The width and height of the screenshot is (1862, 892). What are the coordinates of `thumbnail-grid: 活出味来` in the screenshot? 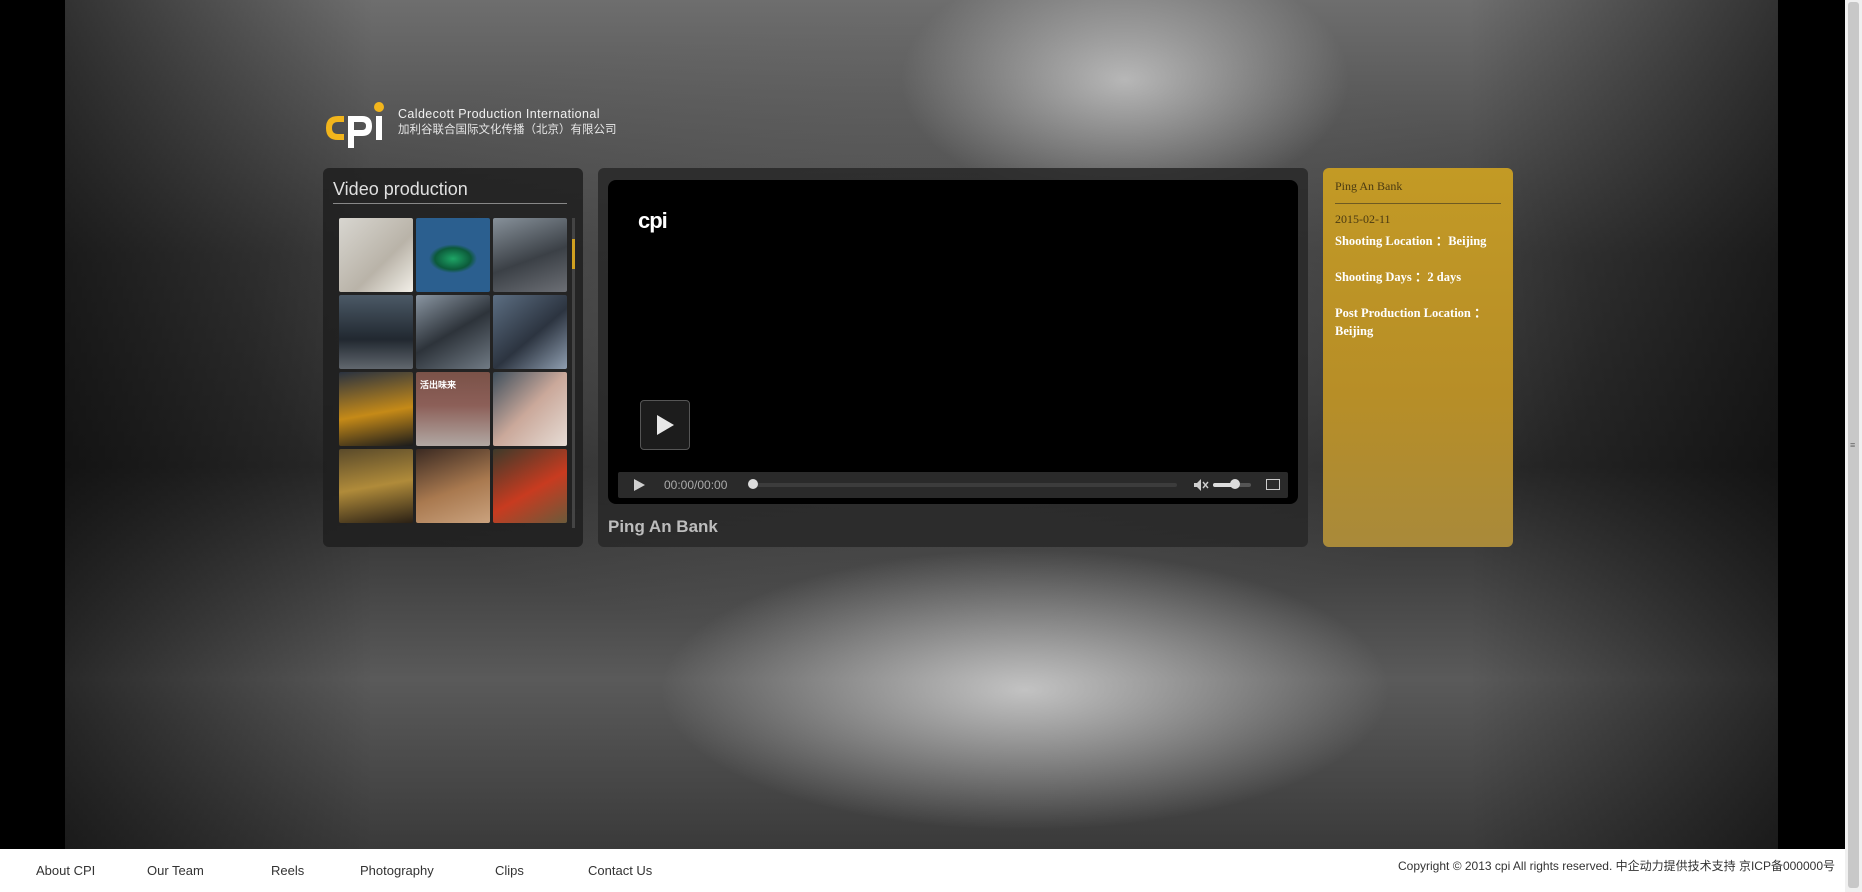 It's located at (454, 373).